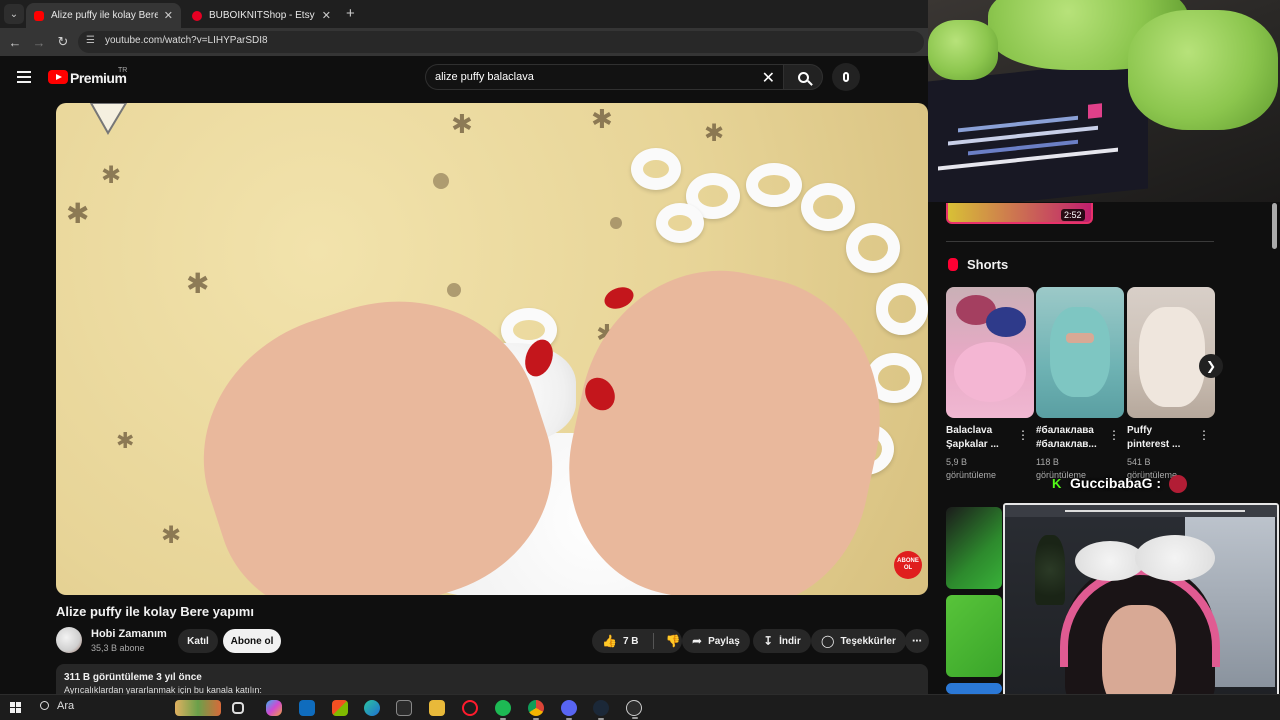 This screenshot has height=720, width=1280. I want to click on windows-start-icon, so click(16, 708).